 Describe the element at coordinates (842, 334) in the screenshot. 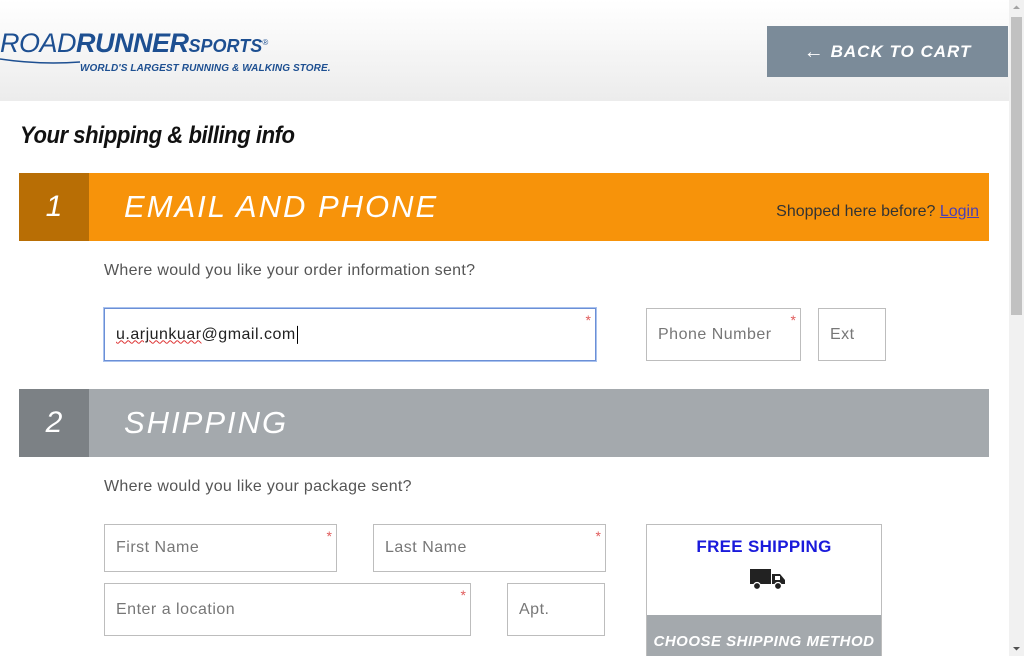

I see `ext-placeholder: Ext` at that location.